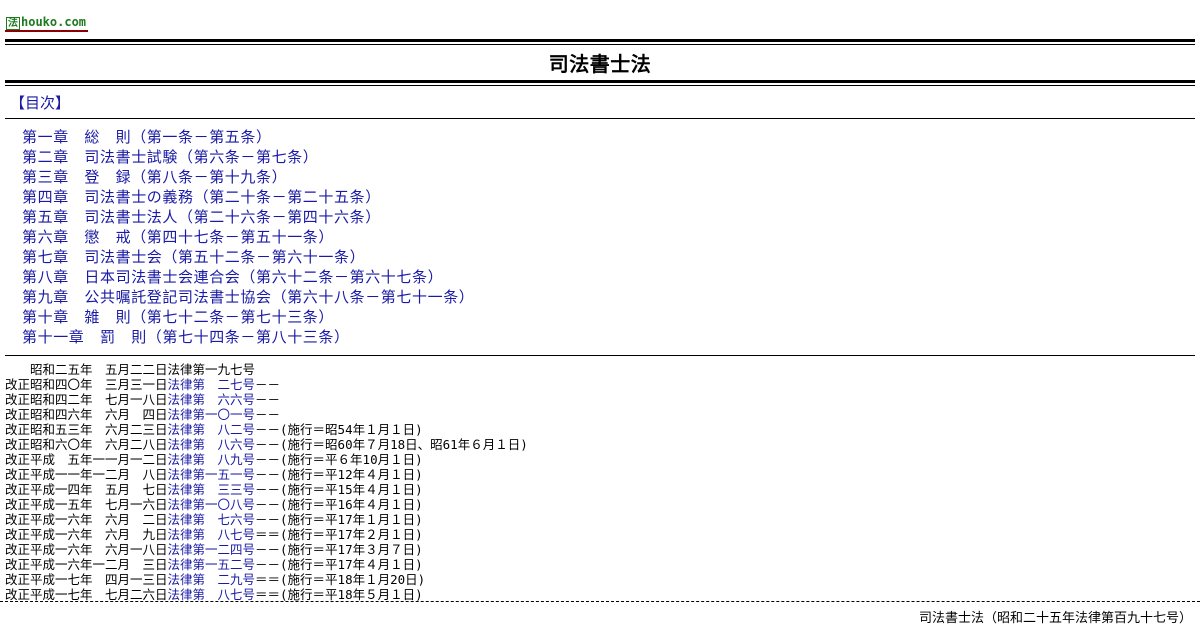 This screenshot has width=1200, height=630. I want to click on history-law-number: 法律第 六六号, so click(212, 399).